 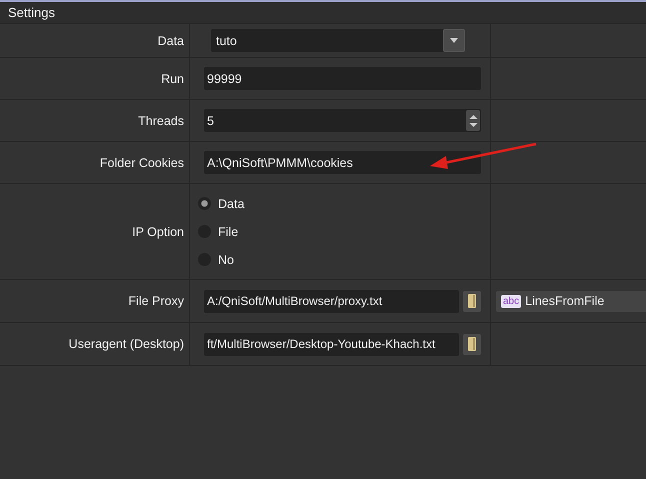 I want to click on field-label: Run, so click(x=172, y=79).